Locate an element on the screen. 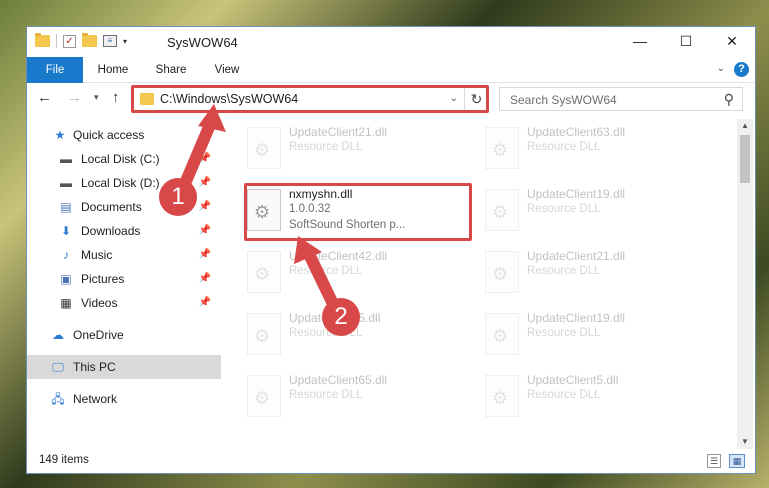 The width and height of the screenshot is (769, 488). sidebar-item-downloads: ⬇ Downloads 📌 is located at coordinates (124, 231).